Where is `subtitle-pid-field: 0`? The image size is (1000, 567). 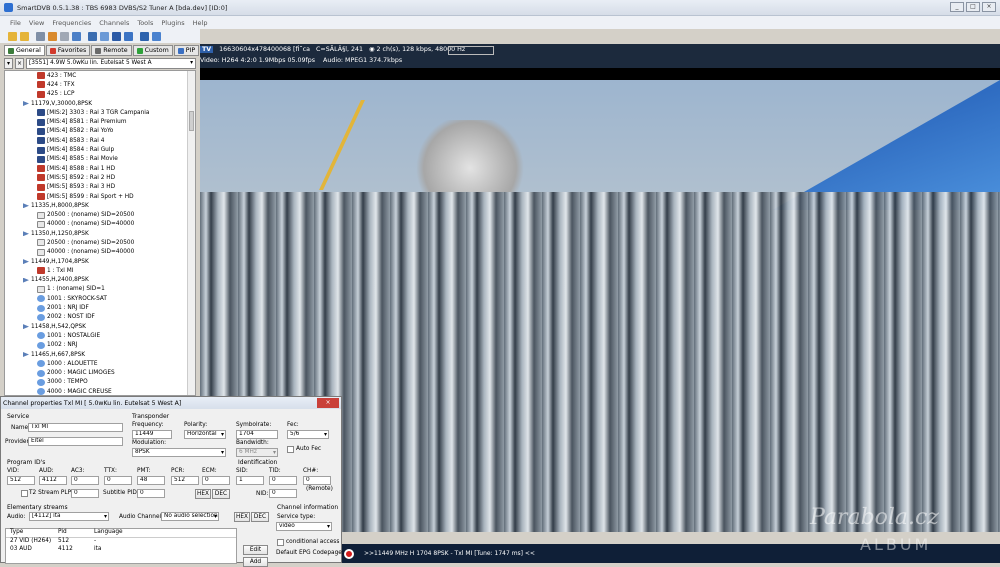 subtitle-pid-field: 0 is located at coordinates (151, 493).